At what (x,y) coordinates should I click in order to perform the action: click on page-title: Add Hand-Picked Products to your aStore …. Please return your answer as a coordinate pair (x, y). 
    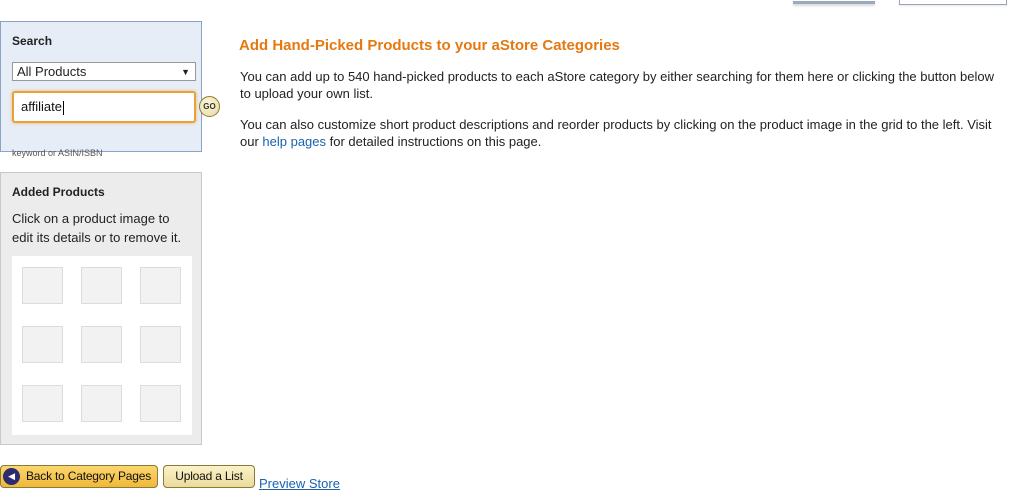
    Looking at the image, I should click on (429, 45).